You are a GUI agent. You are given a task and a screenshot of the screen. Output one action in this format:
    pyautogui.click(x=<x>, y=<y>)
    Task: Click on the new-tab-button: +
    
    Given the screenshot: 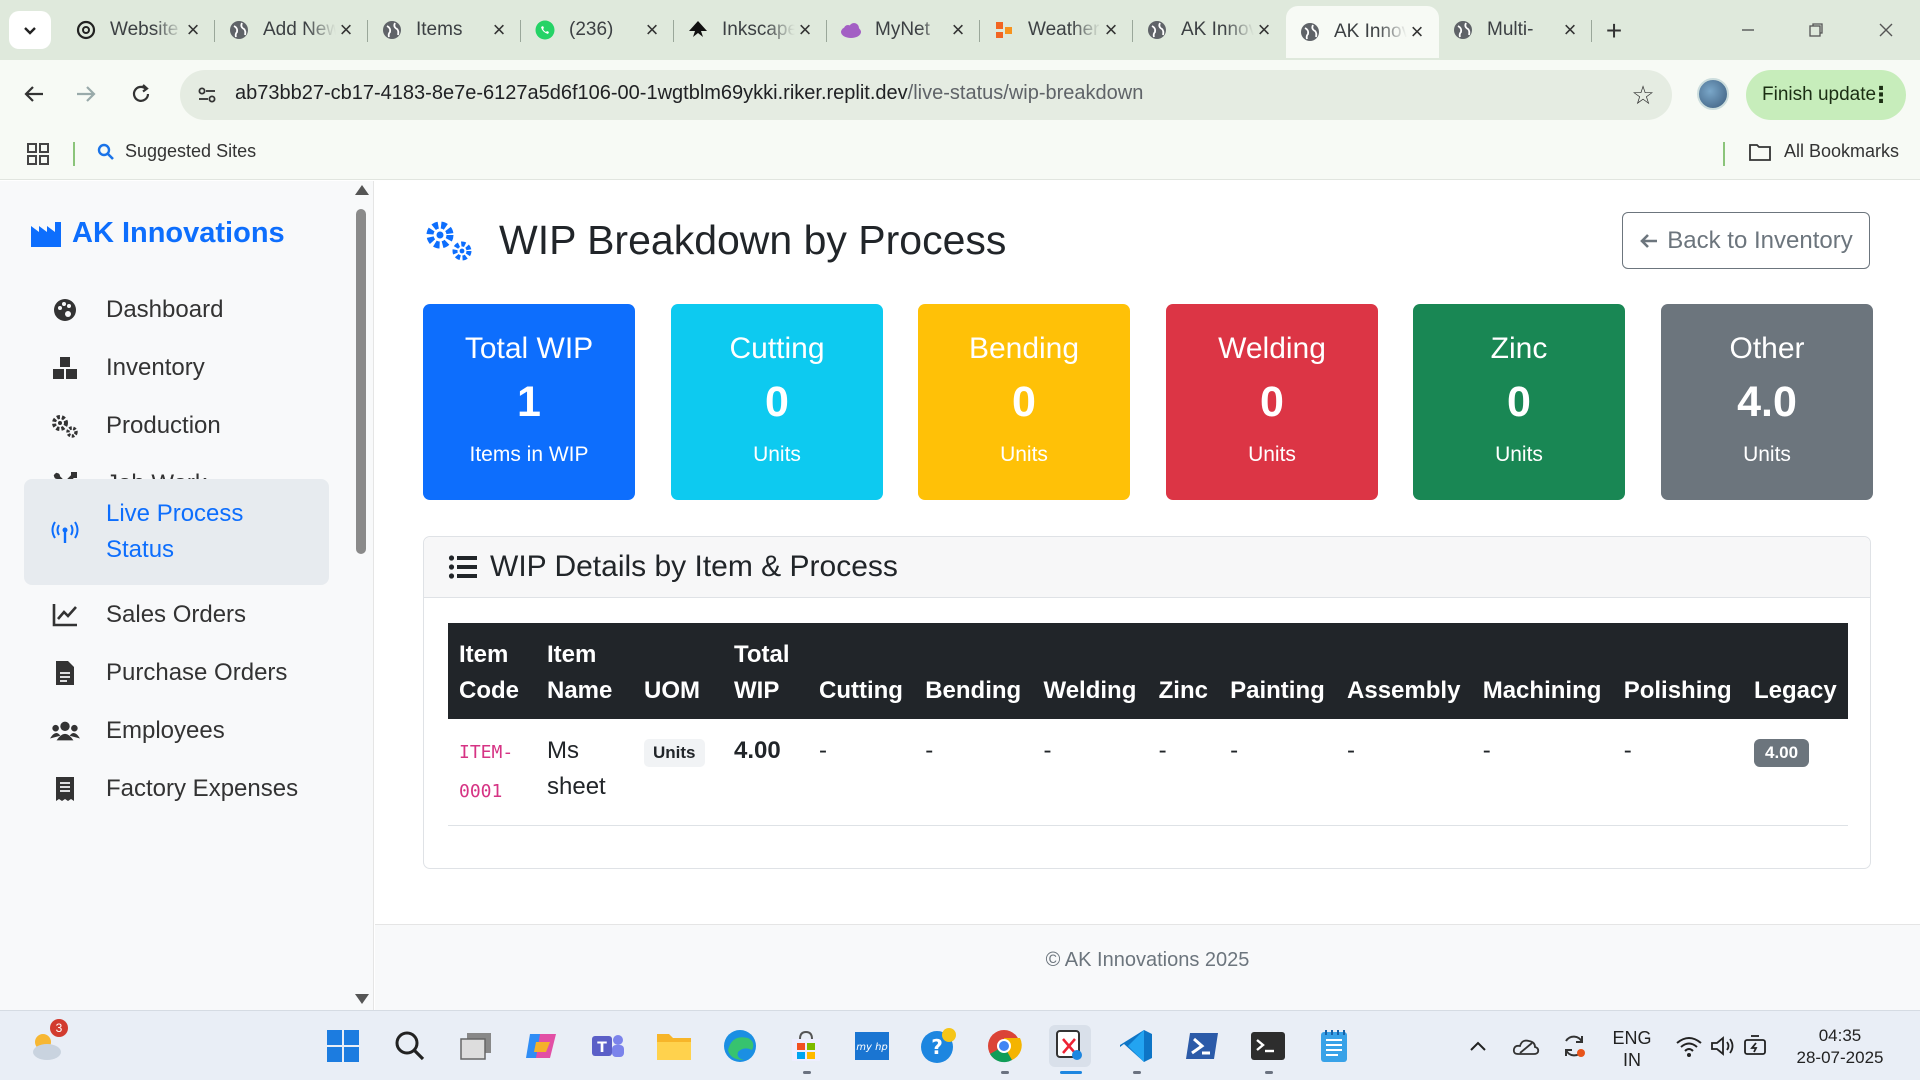 What is the action you would take?
    pyautogui.click(x=1614, y=31)
    